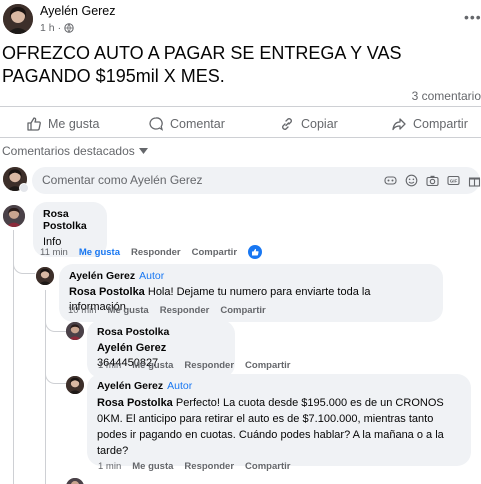  I want to click on like-label: Me gusta, so click(74, 124).